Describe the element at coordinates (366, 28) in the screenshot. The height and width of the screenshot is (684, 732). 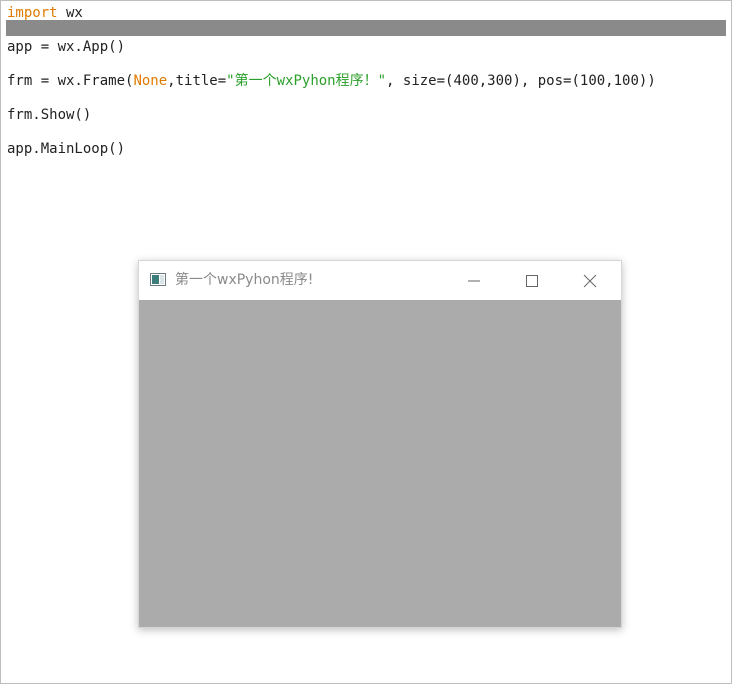
I see `current-line-highlight` at that location.